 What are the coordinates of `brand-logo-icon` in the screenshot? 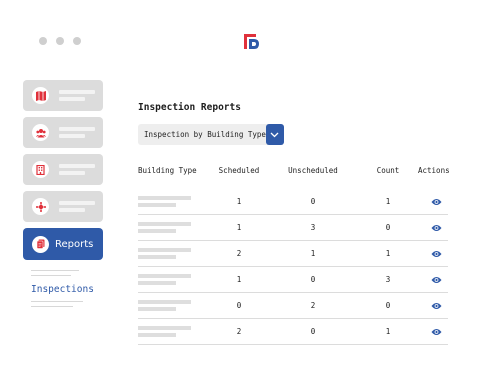 It's located at (251, 41).